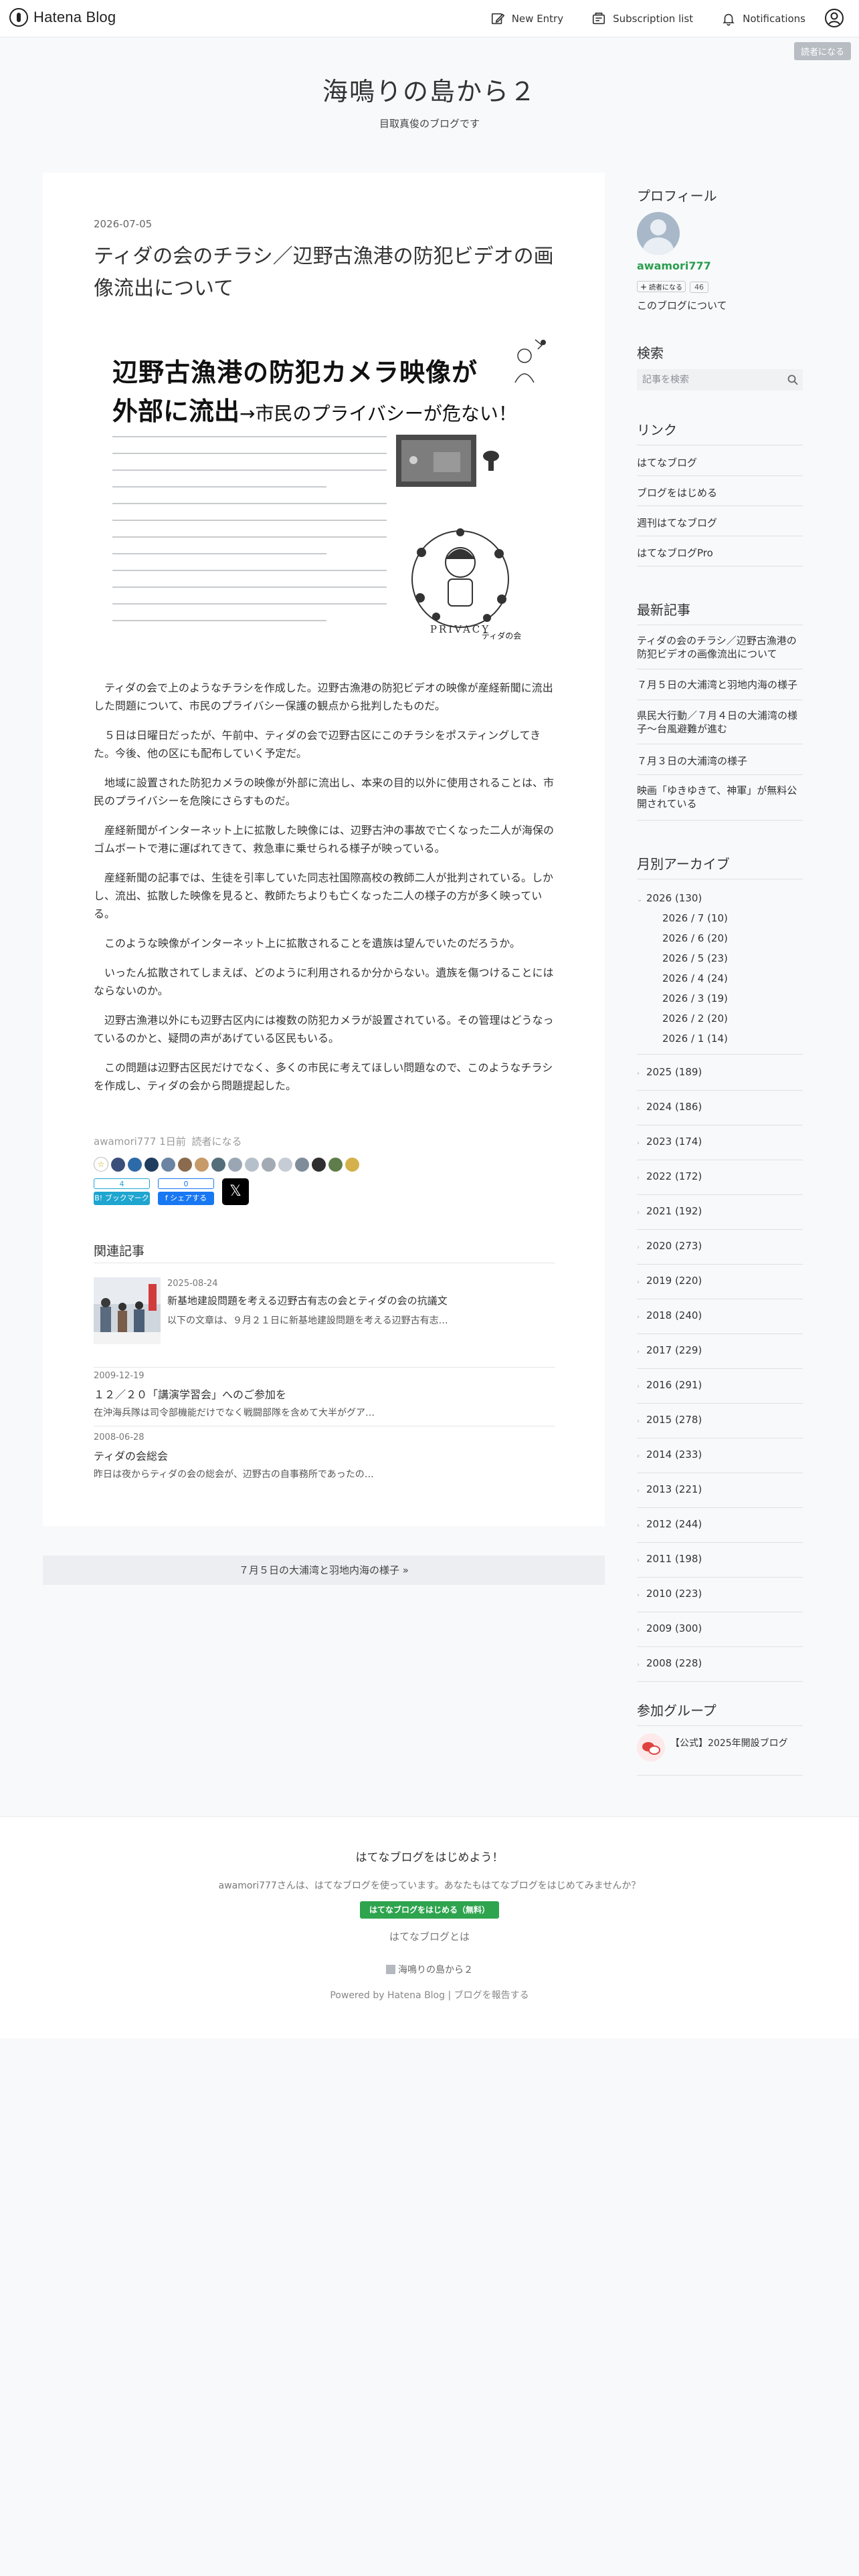  I want to click on archive-year-expanded: ⌄ 2026 (130), so click(669, 898).